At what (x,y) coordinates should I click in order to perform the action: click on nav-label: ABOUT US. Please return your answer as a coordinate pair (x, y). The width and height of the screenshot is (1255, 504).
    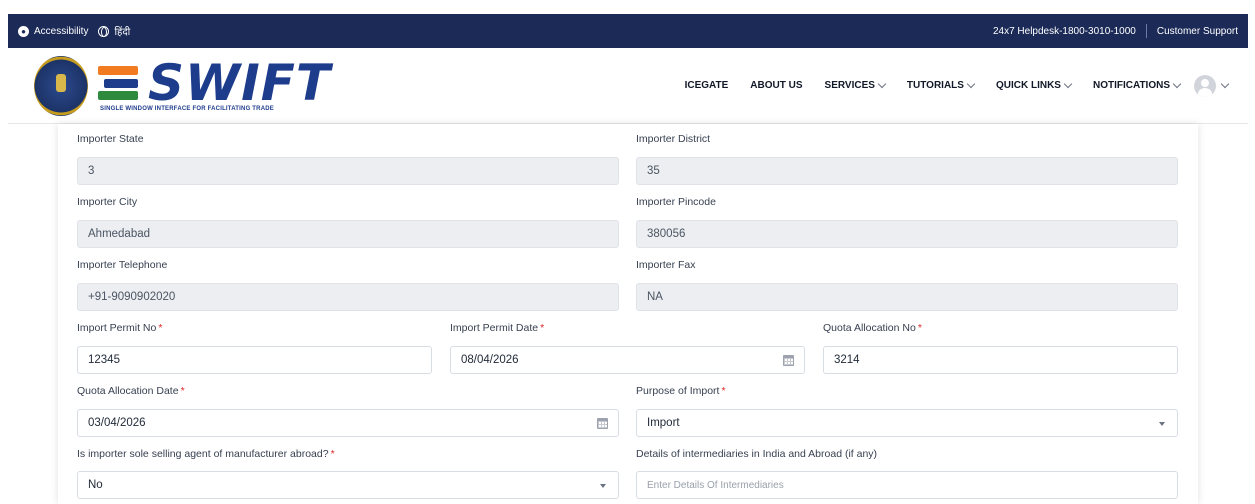
    Looking at the image, I should click on (776, 85).